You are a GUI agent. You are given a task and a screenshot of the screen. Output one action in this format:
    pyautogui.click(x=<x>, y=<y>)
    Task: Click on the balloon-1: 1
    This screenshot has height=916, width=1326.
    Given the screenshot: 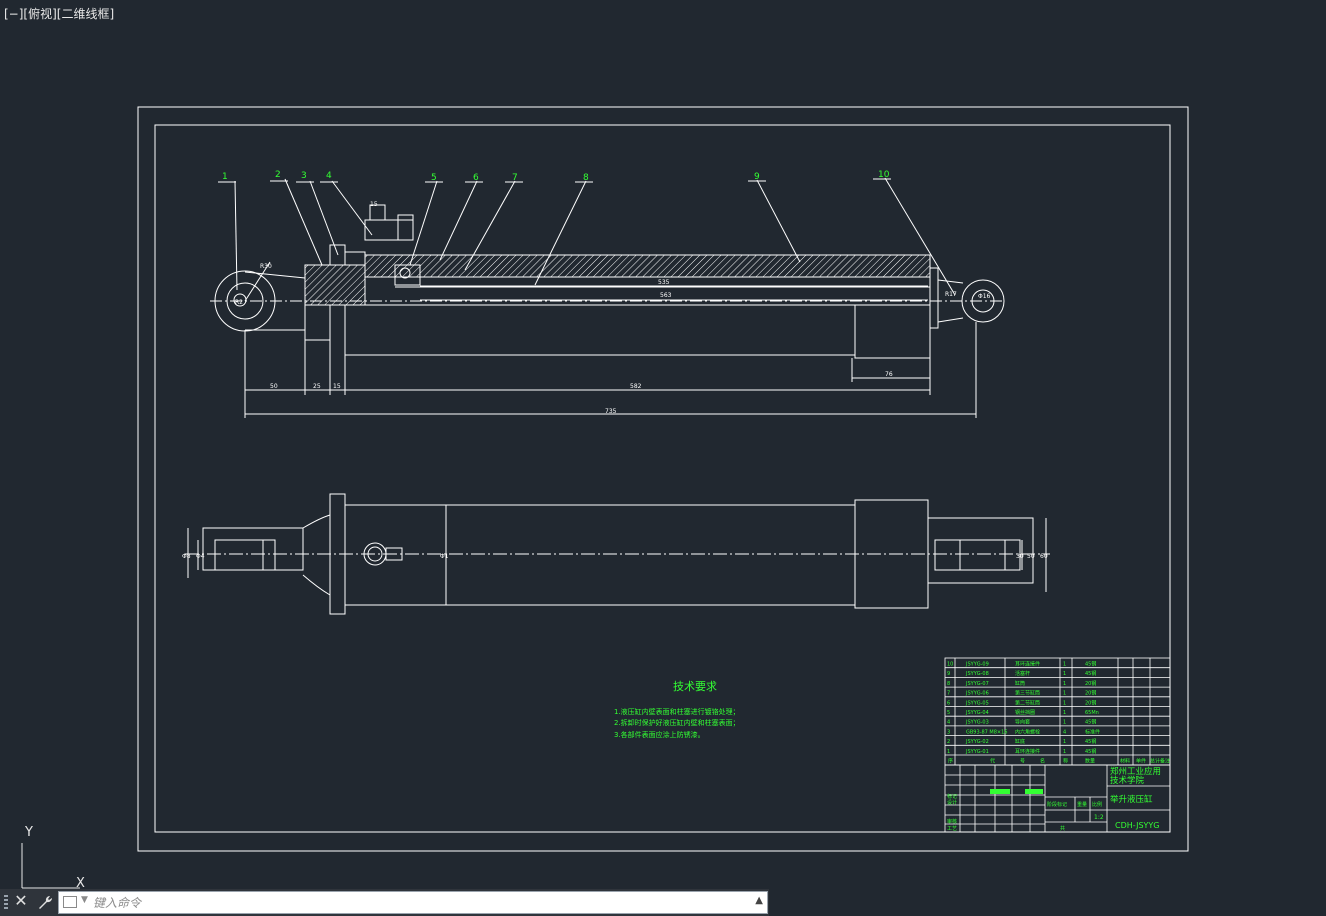 What is the action you would take?
    pyautogui.click(x=225, y=177)
    